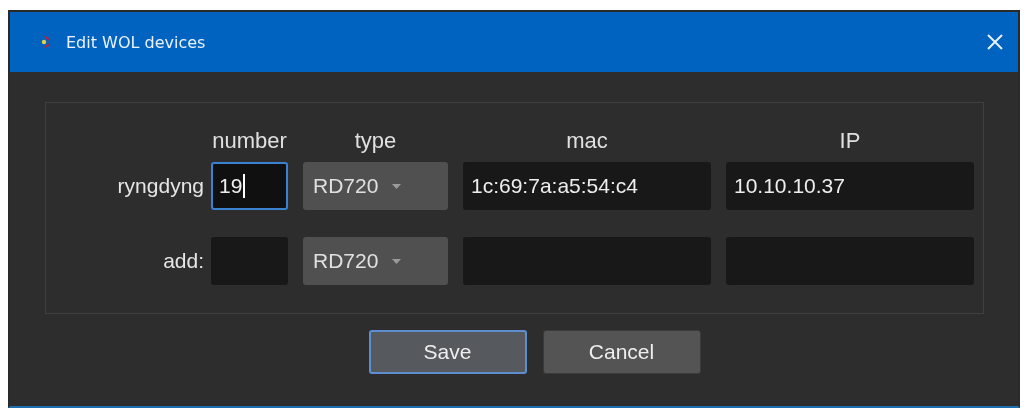 The height and width of the screenshot is (419, 1028). I want to click on ip-field: 10.10.10.37, so click(850, 186).